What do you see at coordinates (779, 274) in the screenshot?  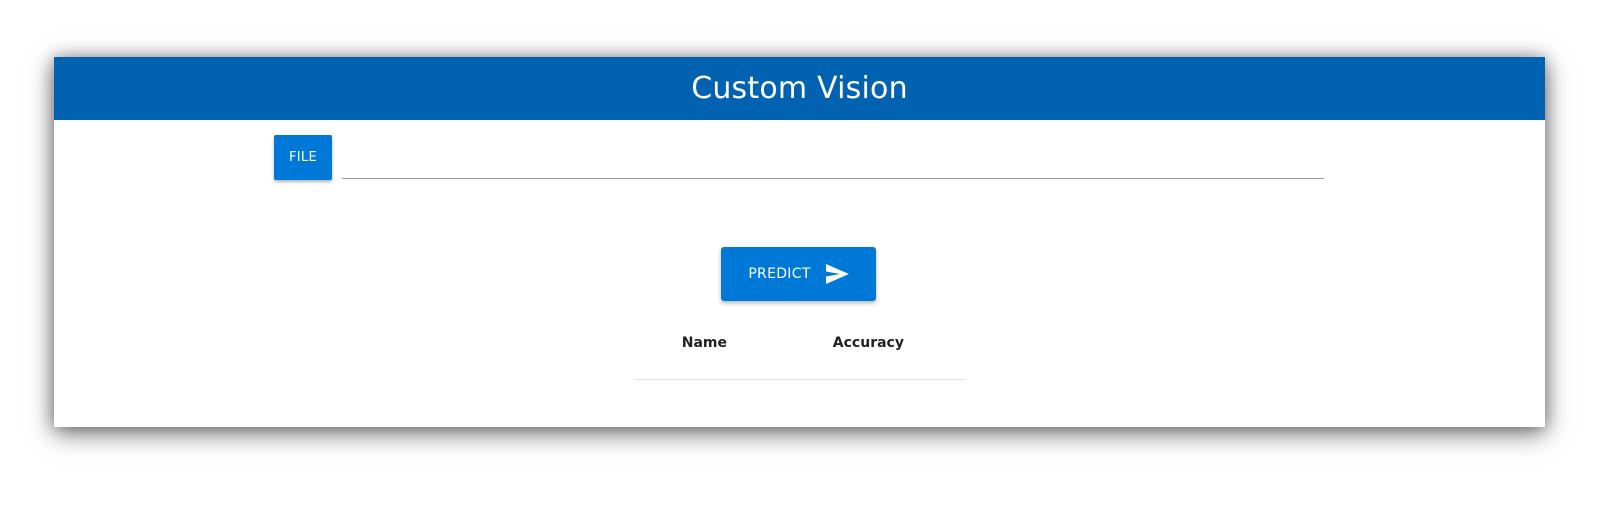 I see `predict-button-label: PREDICT` at bounding box center [779, 274].